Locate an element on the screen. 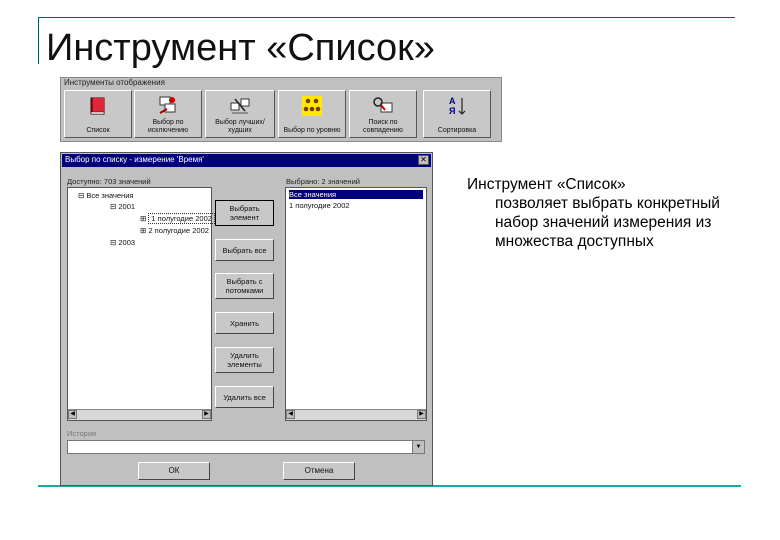  best-worst-button: Выбор лучших/худших is located at coordinates (240, 114).